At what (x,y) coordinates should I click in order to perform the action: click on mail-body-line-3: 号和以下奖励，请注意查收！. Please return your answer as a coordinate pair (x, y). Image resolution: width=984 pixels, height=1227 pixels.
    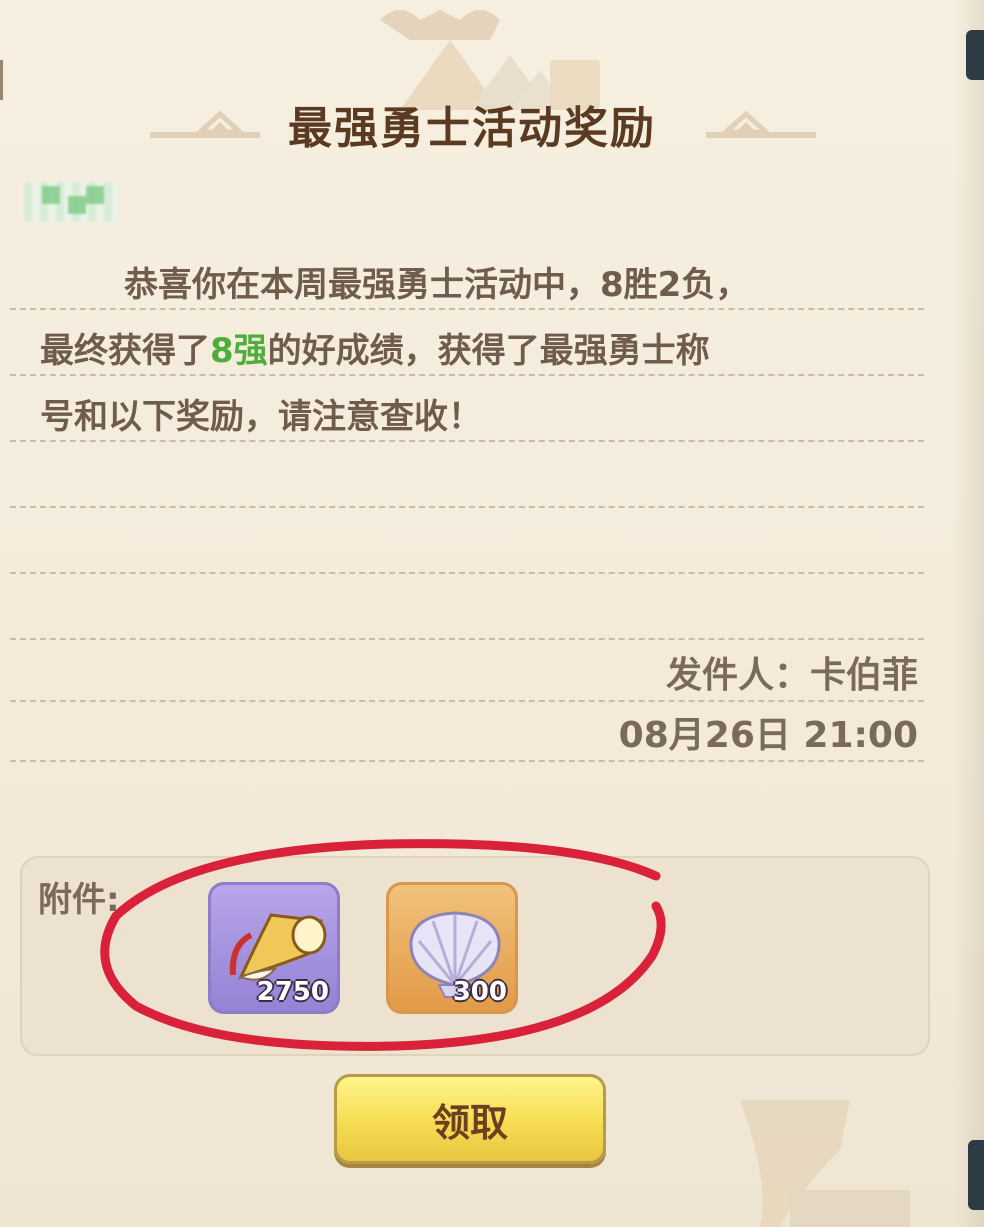
    Looking at the image, I should click on (261, 417).